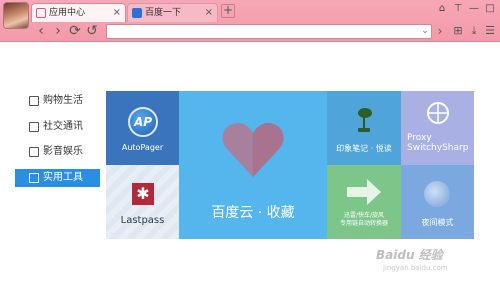 This screenshot has width=500, height=291. Describe the element at coordinates (137, 13) in the screenshot. I see `baidu-paw-icon` at that location.